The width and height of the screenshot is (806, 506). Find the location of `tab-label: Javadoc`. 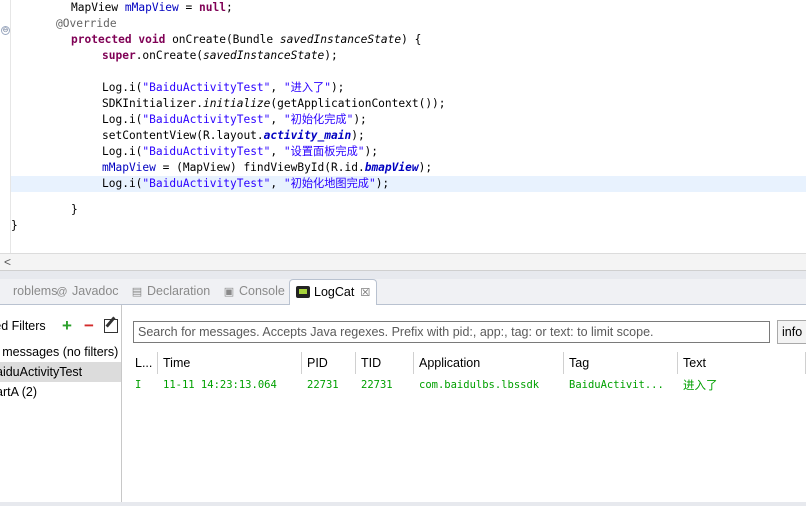

tab-label: Javadoc is located at coordinates (95, 291).